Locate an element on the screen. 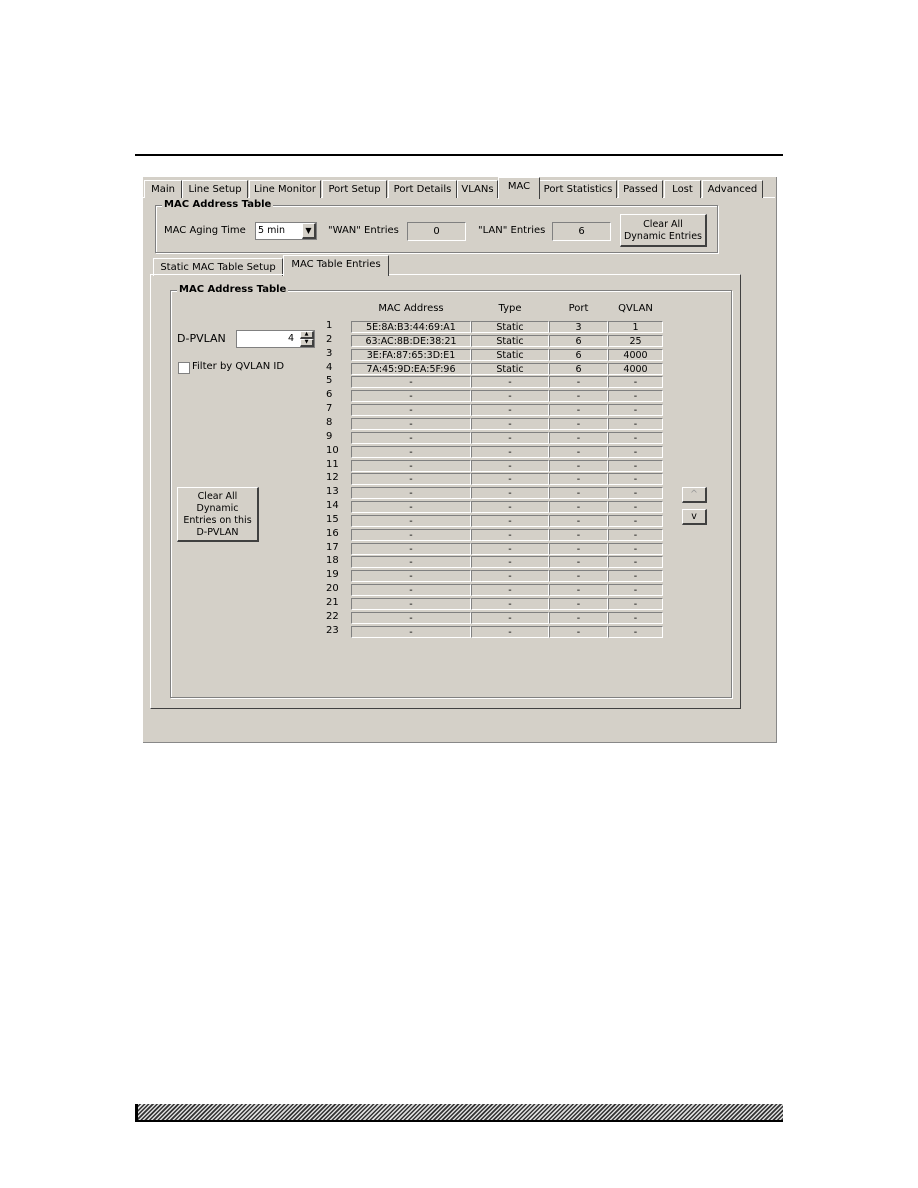 This screenshot has height=1188, width=918. button-line: Entries on this is located at coordinates (217, 520).